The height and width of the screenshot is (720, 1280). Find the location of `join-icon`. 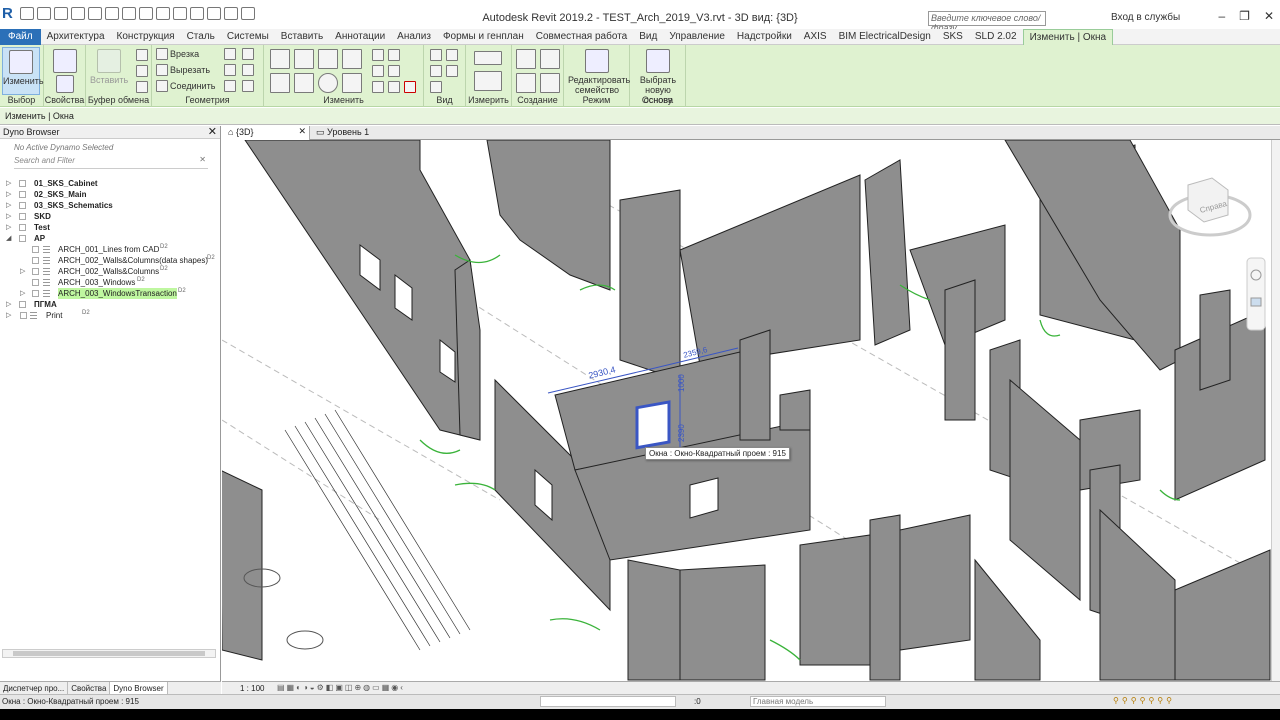

join-icon is located at coordinates (162, 86).